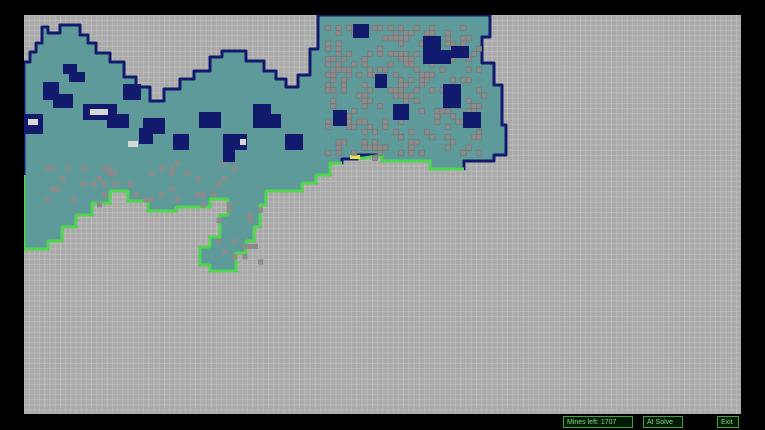 This screenshot has height=430, width=765. I want to click on mines-left-counter: Mines left: 1707, so click(598, 422).